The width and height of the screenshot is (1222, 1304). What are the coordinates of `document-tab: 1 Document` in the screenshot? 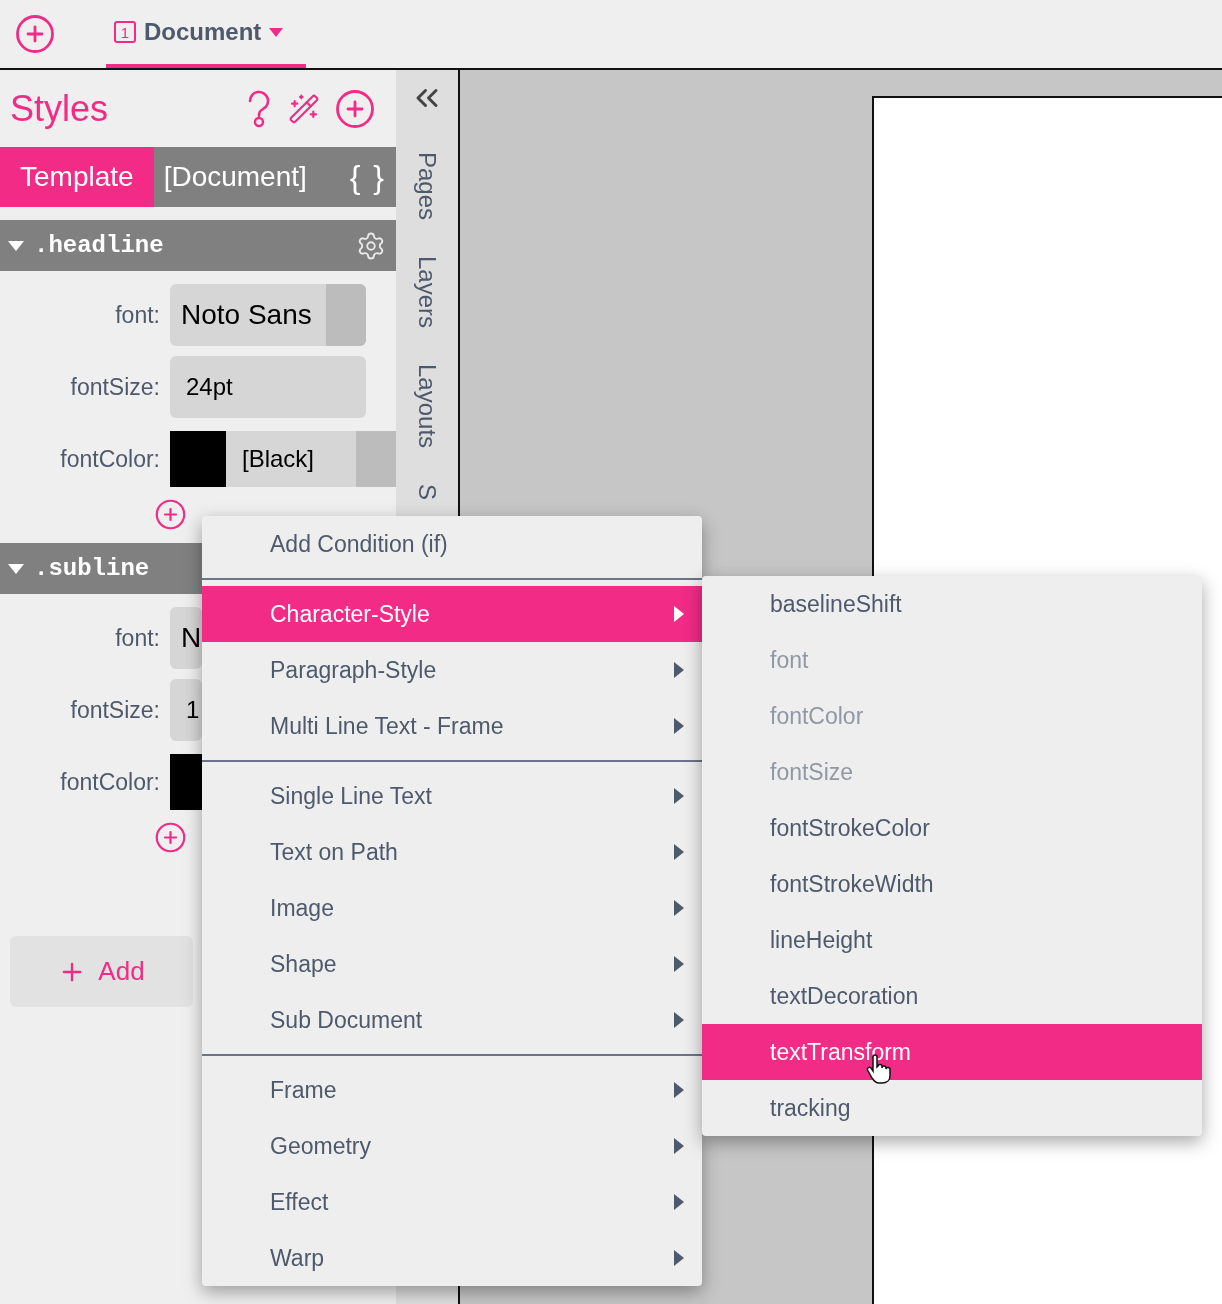 It's located at (206, 34).